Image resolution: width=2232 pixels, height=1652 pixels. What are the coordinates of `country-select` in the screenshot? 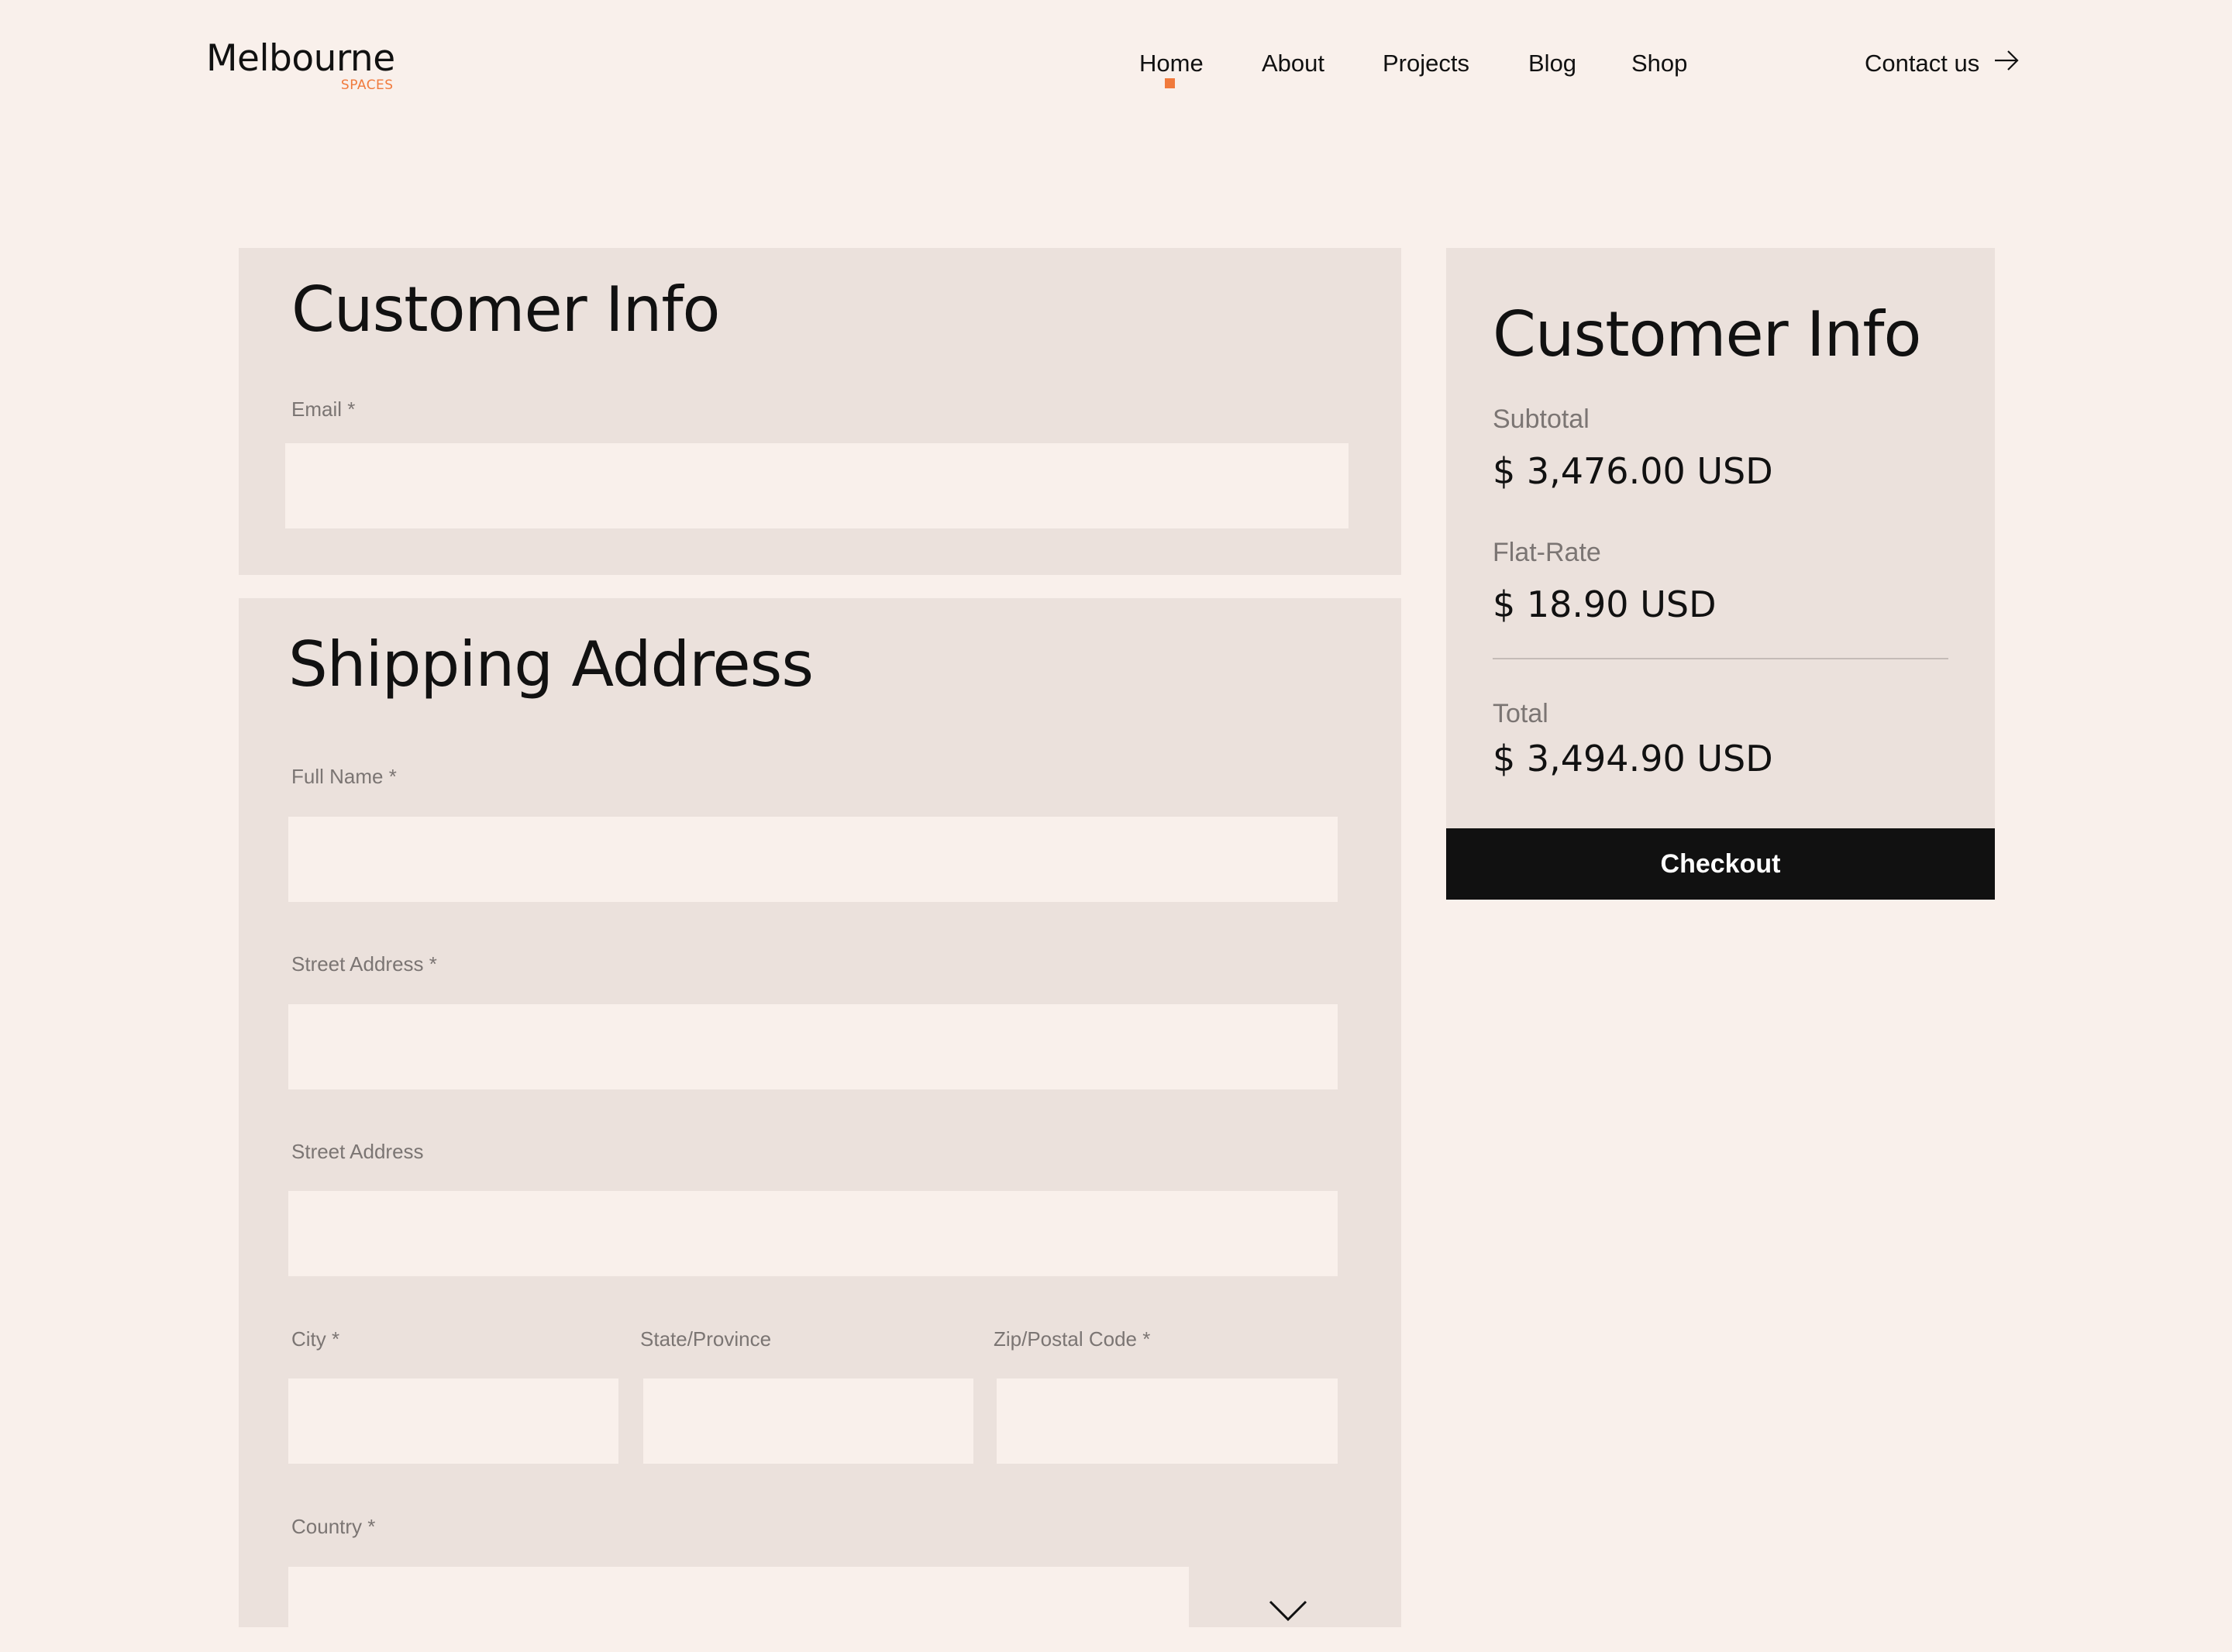 It's located at (738, 1609).